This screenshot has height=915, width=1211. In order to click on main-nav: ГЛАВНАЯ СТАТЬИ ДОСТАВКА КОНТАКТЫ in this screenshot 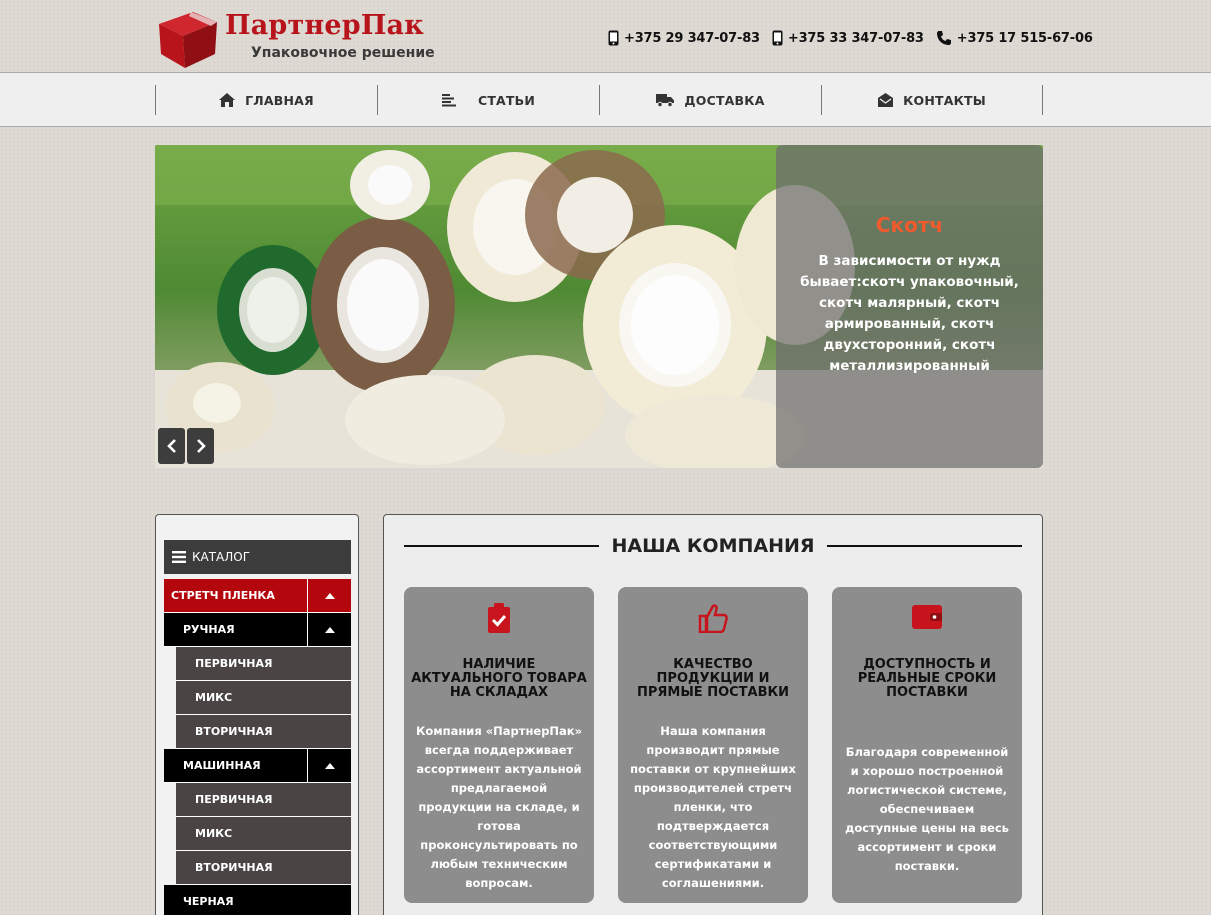, I will do `click(605, 99)`.